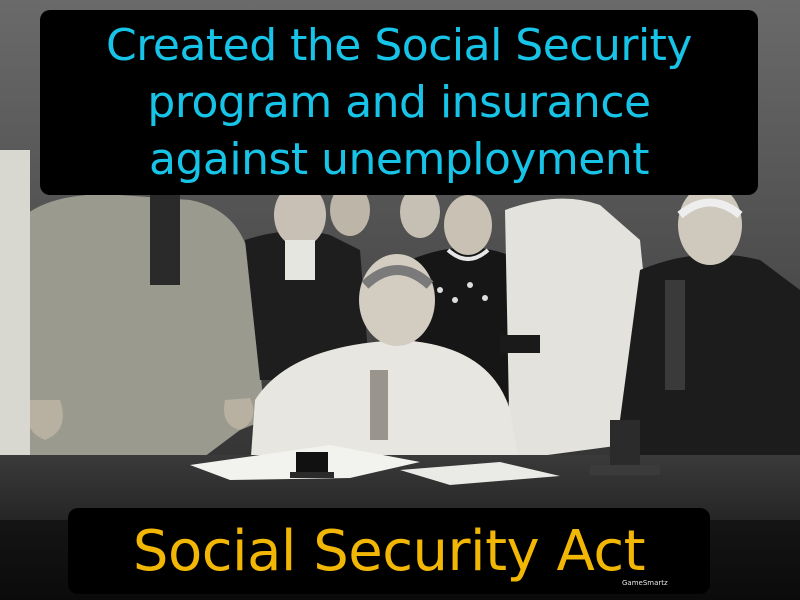 The height and width of the screenshot is (600, 800). Describe the element at coordinates (645, 583) in the screenshot. I see `brand-watermark: GameSmartz` at that location.